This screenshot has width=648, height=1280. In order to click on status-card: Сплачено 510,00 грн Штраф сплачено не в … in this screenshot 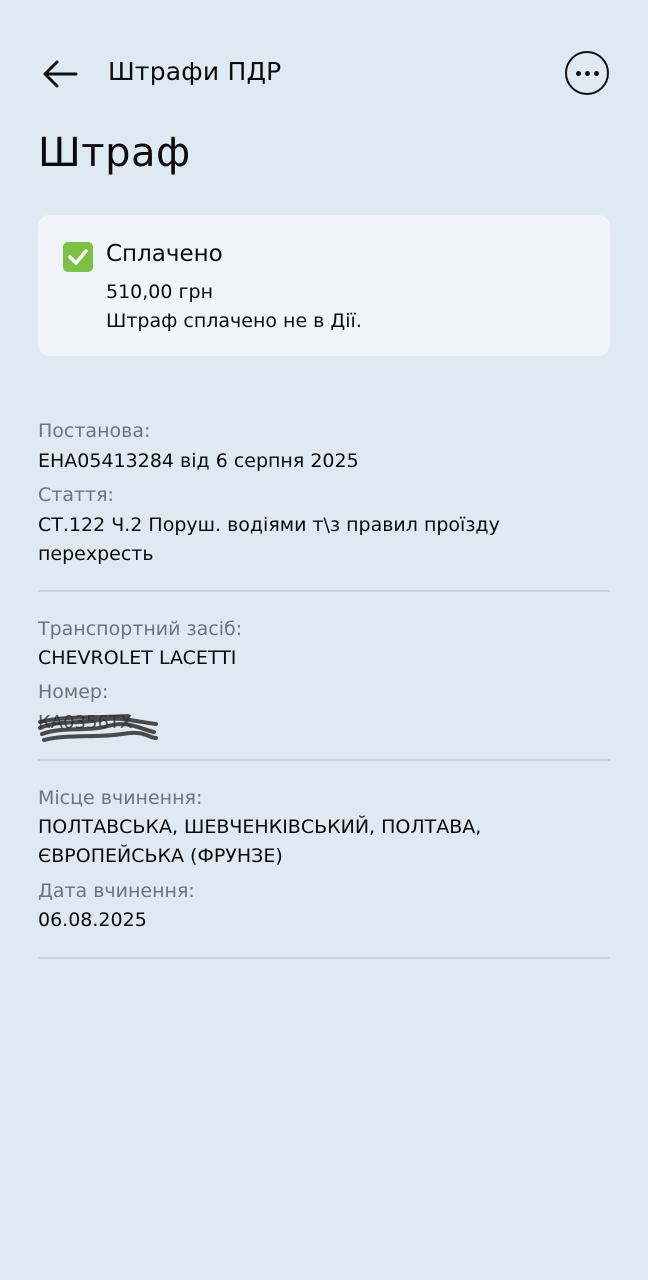, I will do `click(324, 285)`.